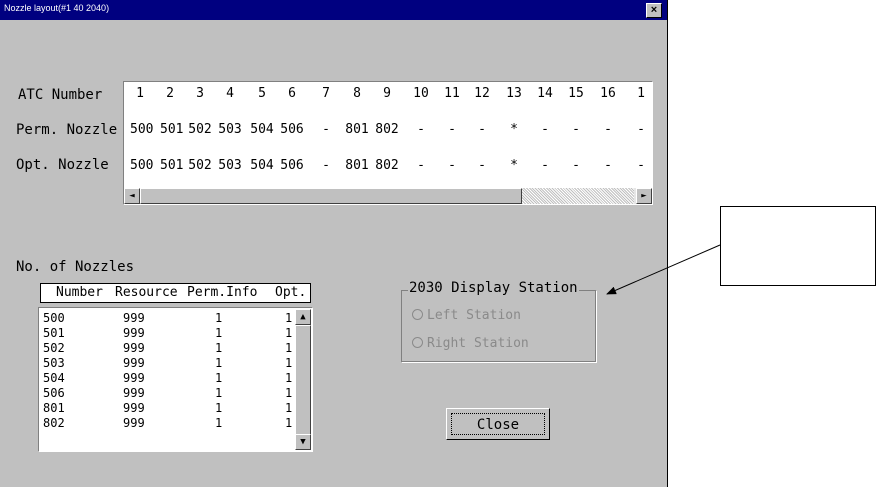  I want to click on callout-box, so click(798, 246).